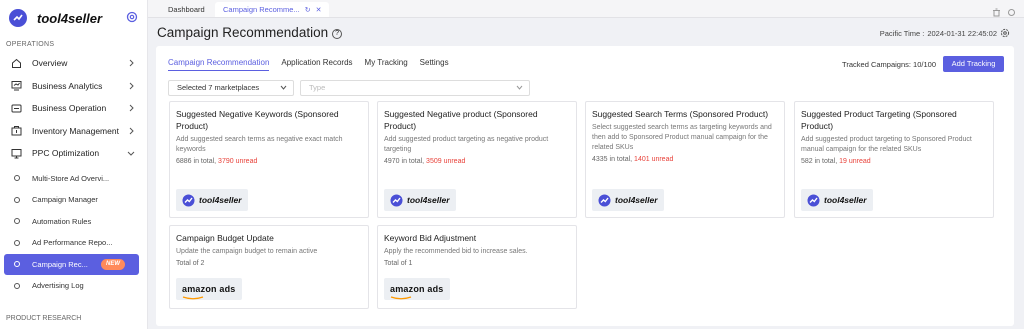 The width and height of the screenshot is (1024, 329). I want to click on logo: tool4seller, so click(73, 18).